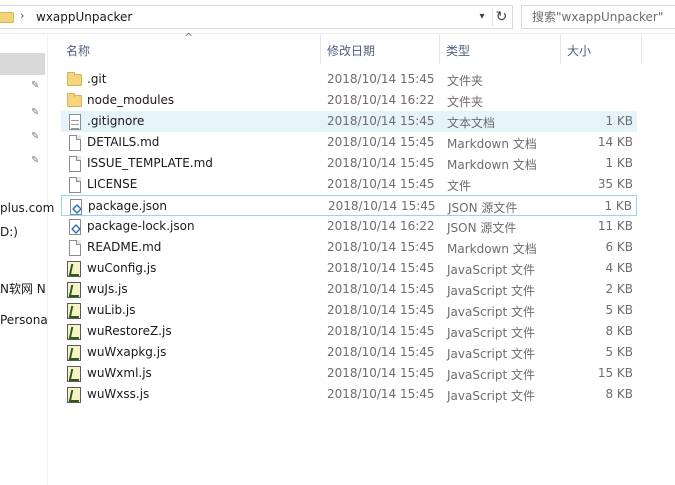  What do you see at coordinates (351, 51) in the screenshot?
I see `column-header-label: 修改日期` at bounding box center [351, 51].